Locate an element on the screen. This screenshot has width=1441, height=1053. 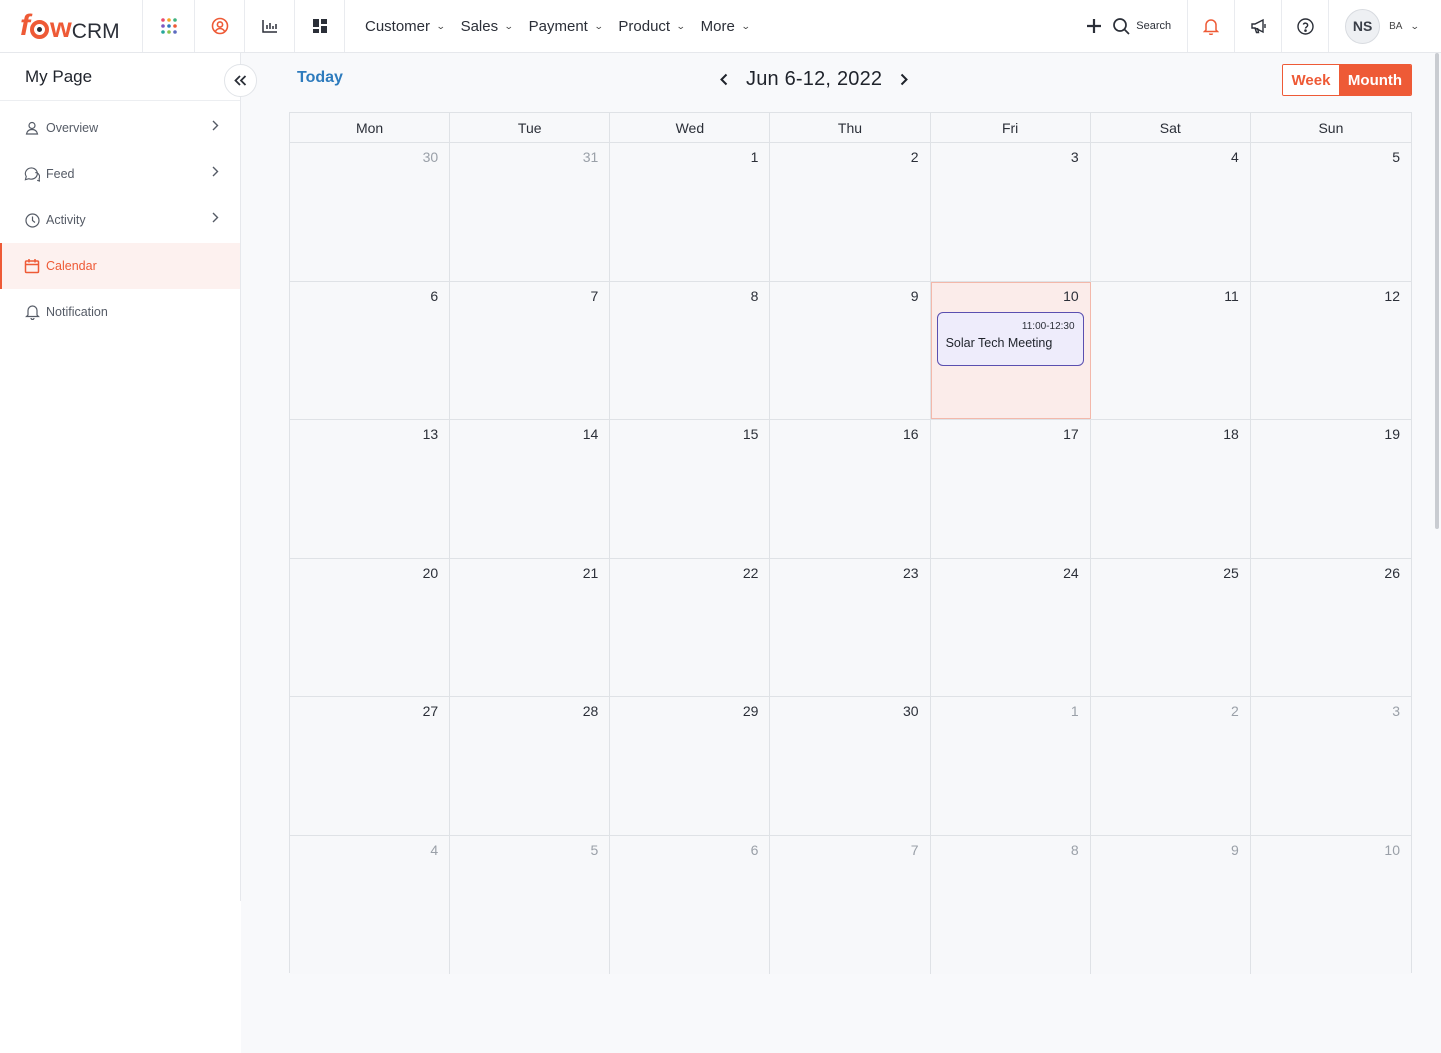
week-view-button: Week is located at coordinates (1311, 80).